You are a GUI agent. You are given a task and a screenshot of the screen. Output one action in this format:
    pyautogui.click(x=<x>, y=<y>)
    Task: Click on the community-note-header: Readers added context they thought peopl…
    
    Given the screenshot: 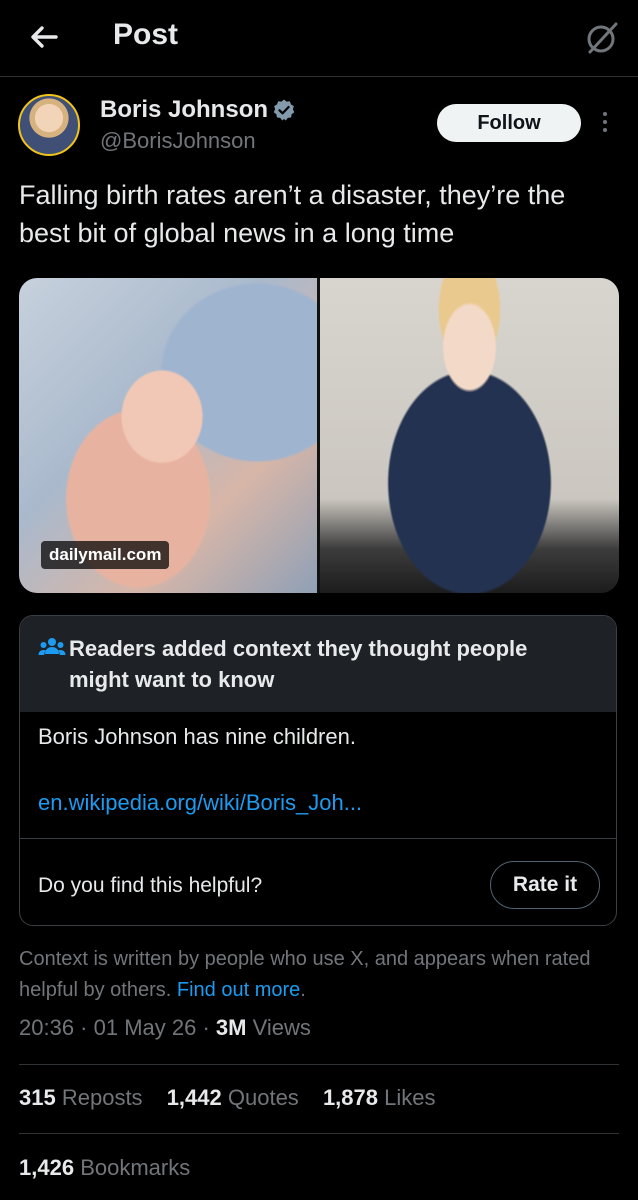 What is the action you would take?
    pyautogui.click(x=318, y=664)
    